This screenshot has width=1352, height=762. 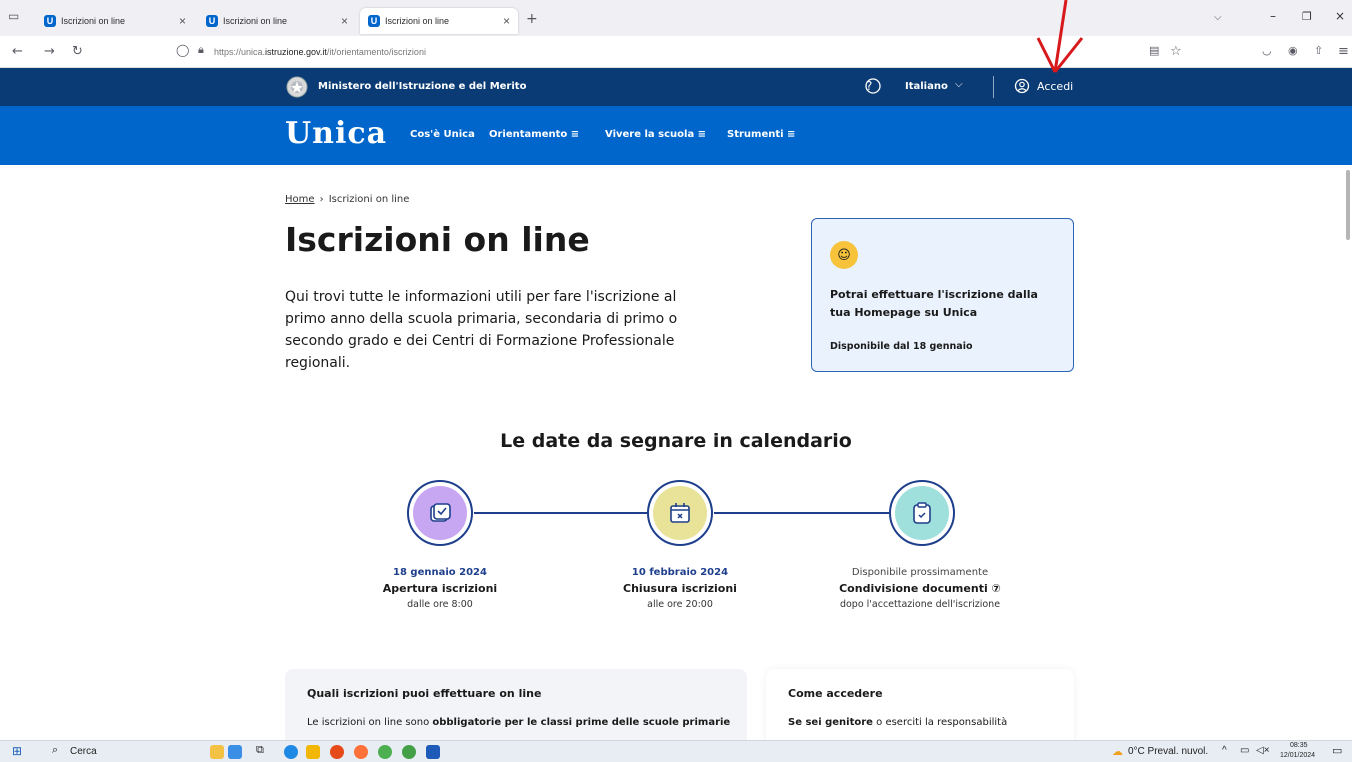 What do you see at coordinates (680, 572) in the screenshot?
I see `step-2-date: 10 febbraio 2024` at bounding box center [680, 572].